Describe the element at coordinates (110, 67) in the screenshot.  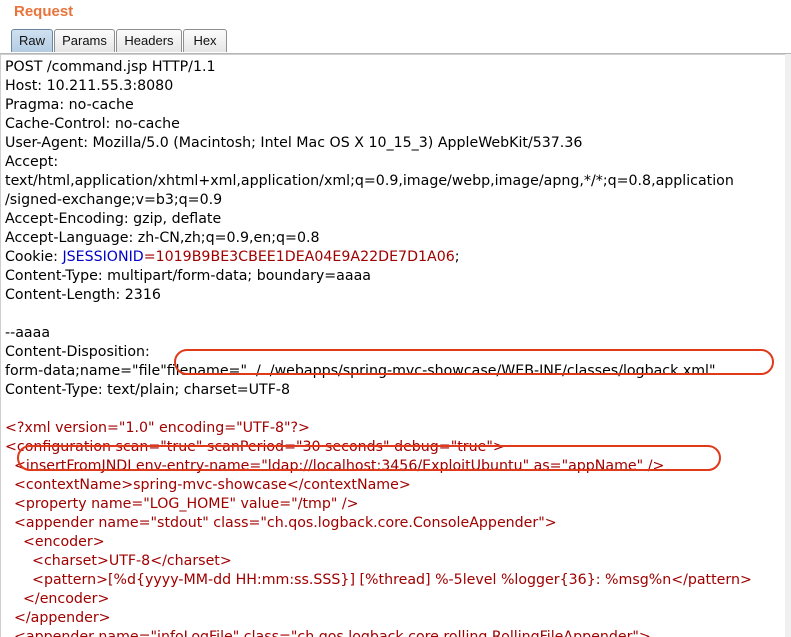
I see `request-line: POST /command.jsp HTTP/1.1` at that location.